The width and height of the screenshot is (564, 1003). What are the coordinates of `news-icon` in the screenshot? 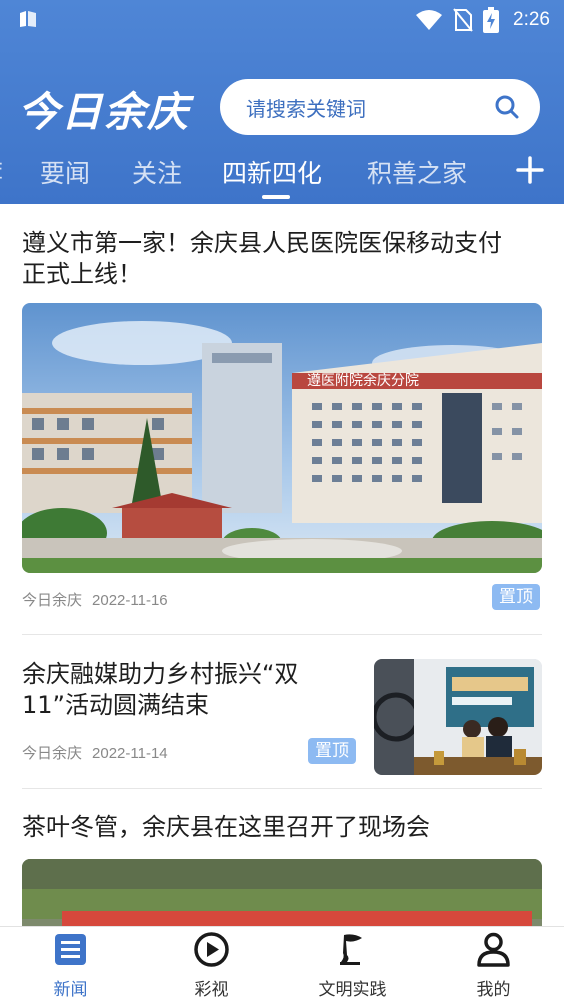 It's located at (70, 949).